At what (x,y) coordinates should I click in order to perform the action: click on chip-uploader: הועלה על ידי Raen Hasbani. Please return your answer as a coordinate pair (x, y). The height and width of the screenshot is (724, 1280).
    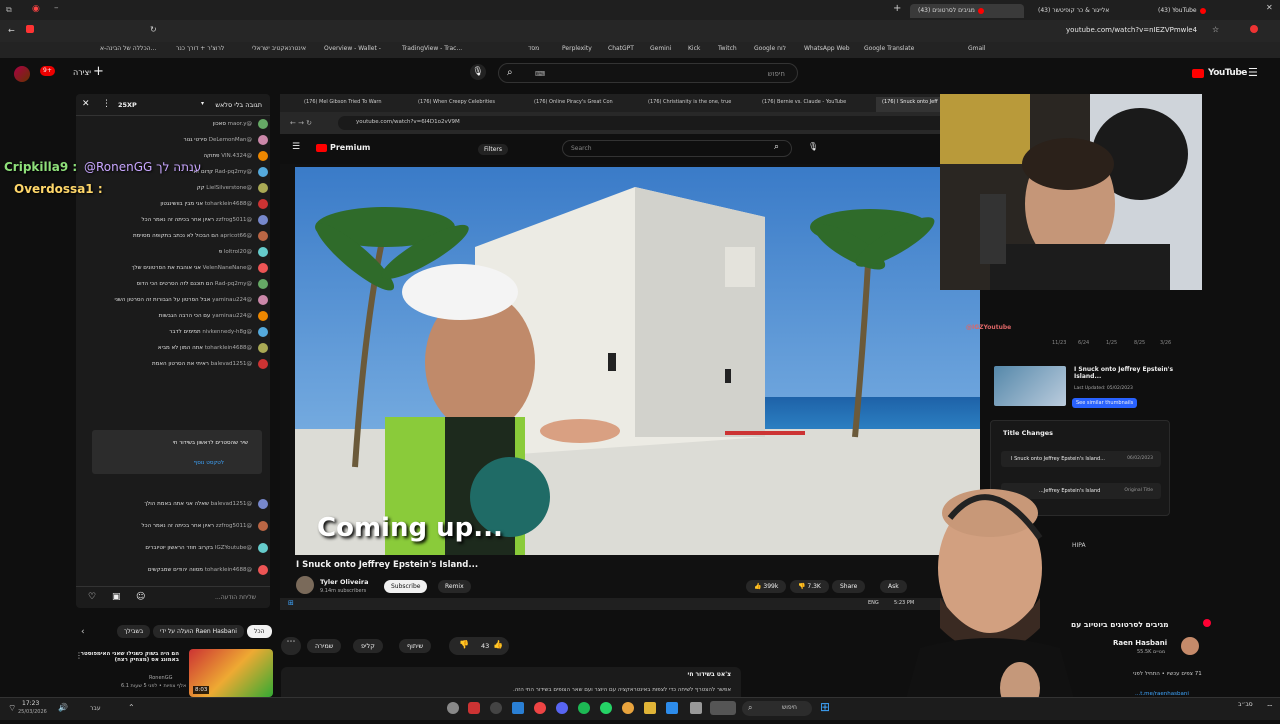
    Looking at the image, I should click on (198, 631).